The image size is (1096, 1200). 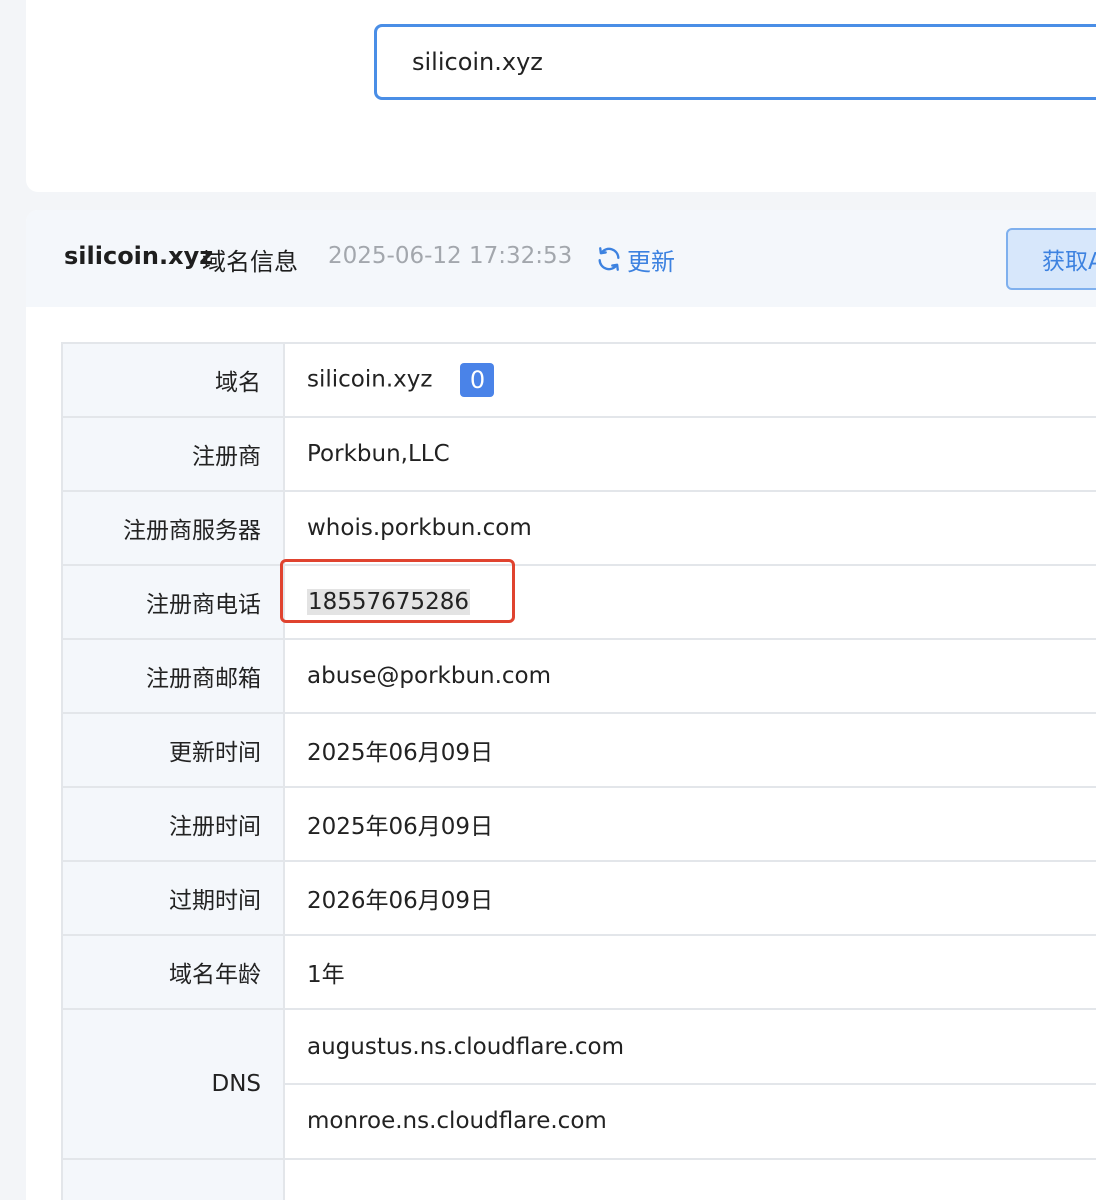 I want to click on row-label: 注册商, so click(x=173, y=454).